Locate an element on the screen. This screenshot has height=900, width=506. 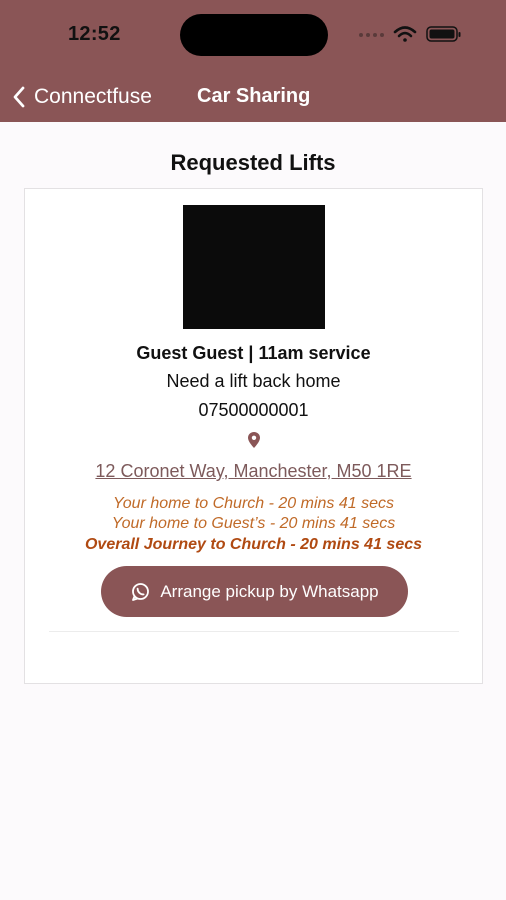
location-pin-icon is located at coordinates (254, 440).